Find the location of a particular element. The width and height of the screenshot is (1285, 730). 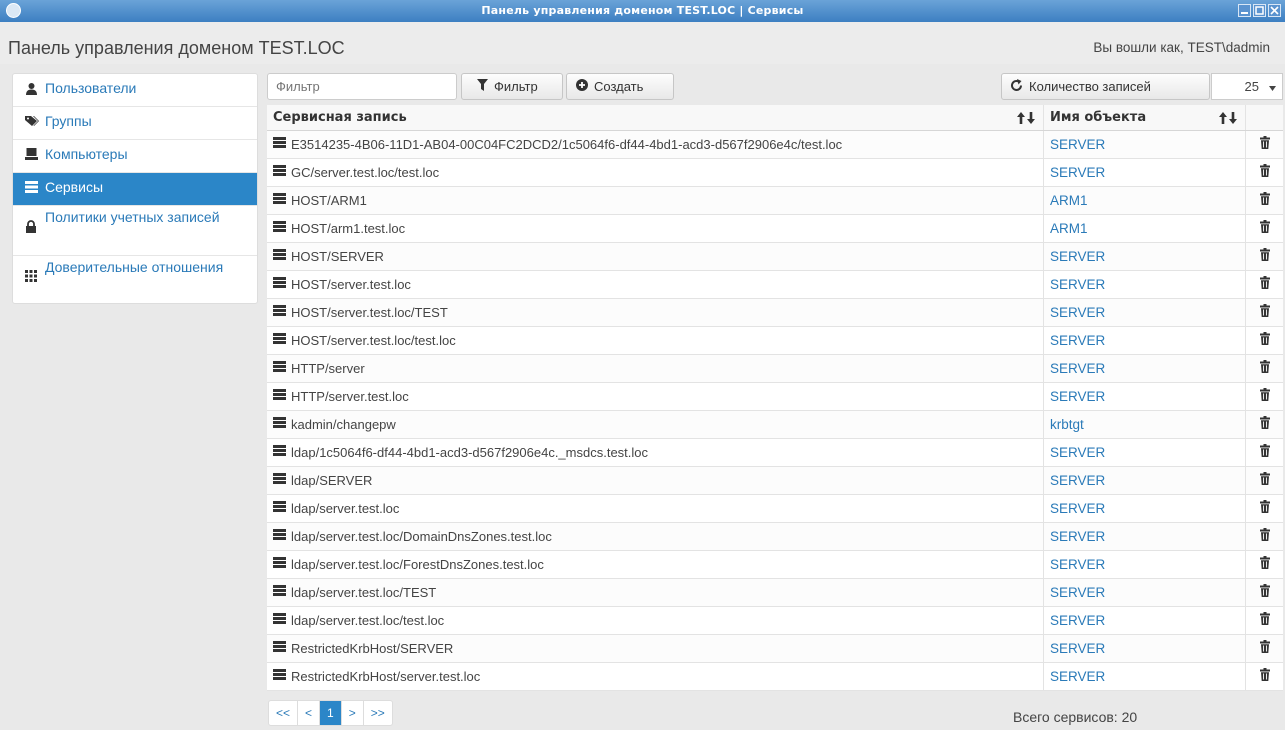

table-row: kadmin/changepw krbtgt is located at coordinates (775, 425).